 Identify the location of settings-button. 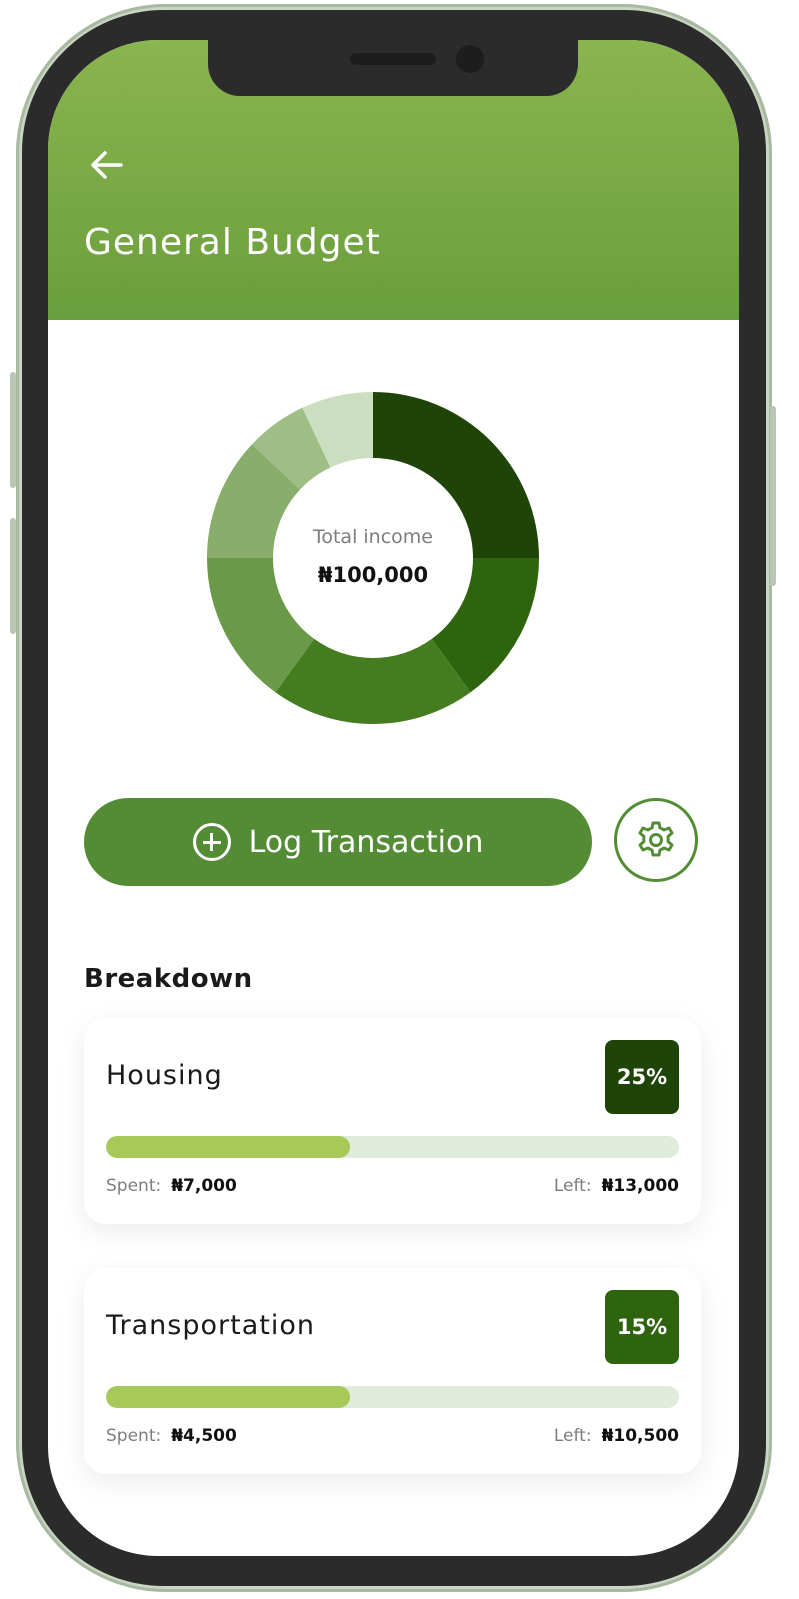
(656, 840).